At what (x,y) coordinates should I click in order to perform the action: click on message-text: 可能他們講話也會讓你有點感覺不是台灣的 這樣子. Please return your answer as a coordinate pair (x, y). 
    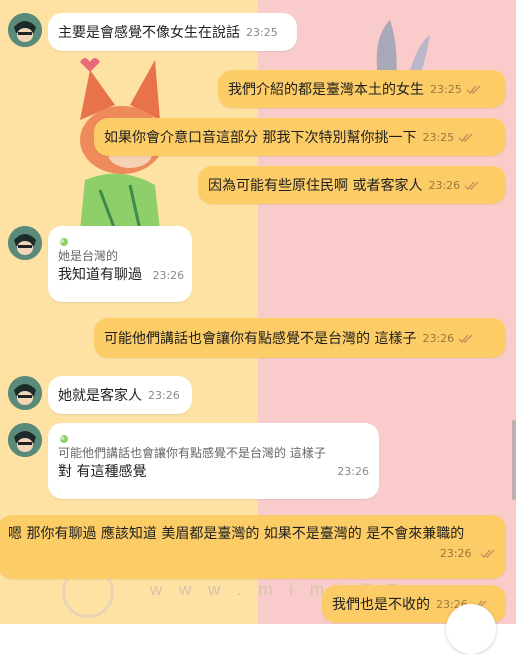
    Looking at the image, I should click on (260, 339).